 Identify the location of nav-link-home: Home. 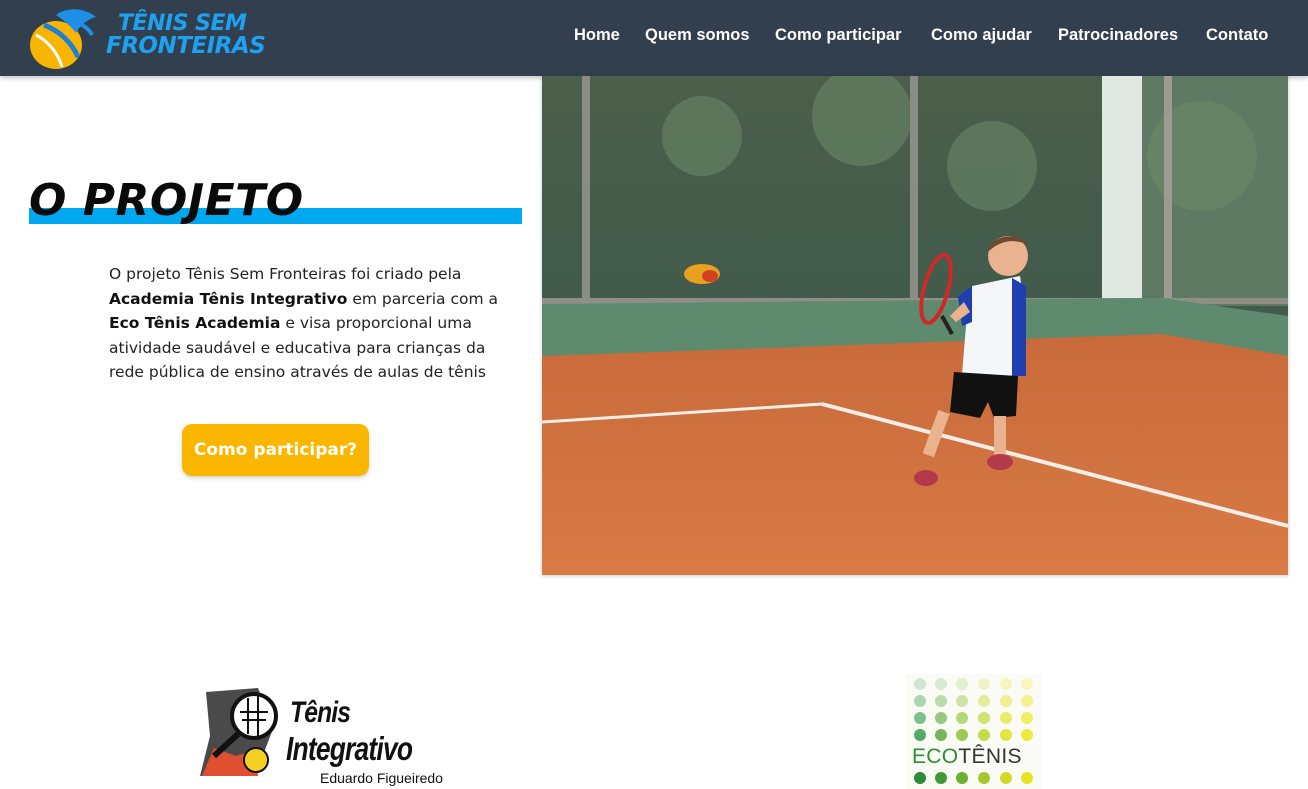
(597, 35).